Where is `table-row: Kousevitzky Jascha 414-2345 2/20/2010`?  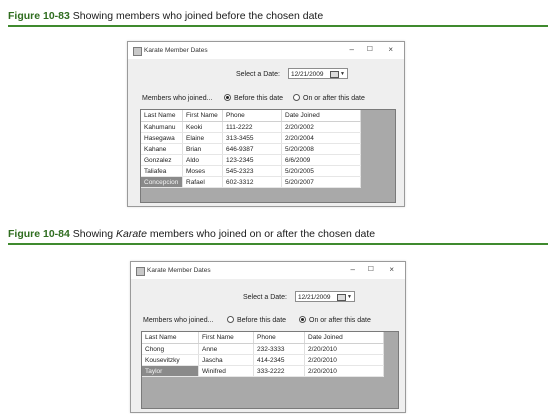 table-row: Kousevitzky Jascha 414-2345 2/20/2010 is located at coordinates (263, 360).